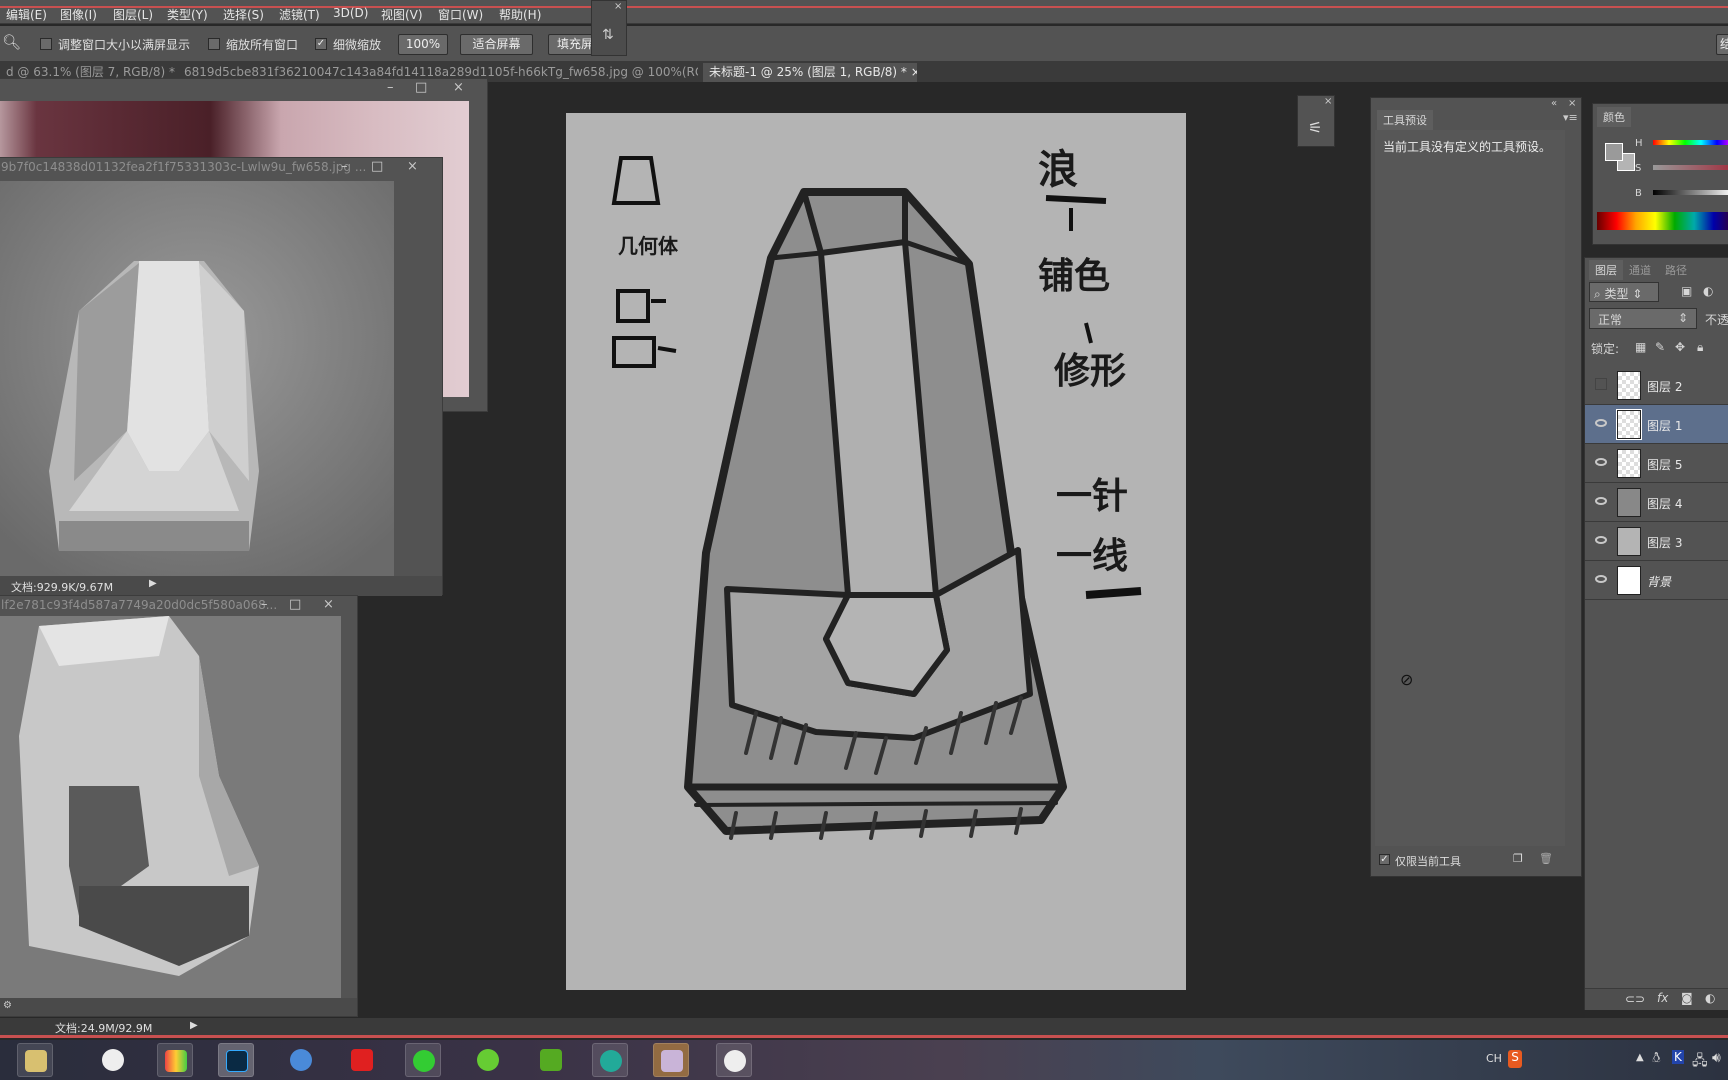 Image resolution: width=1728 pixels, height=1080 pixels. I want to click on visibility-toggle-off, so click(1601, 384).